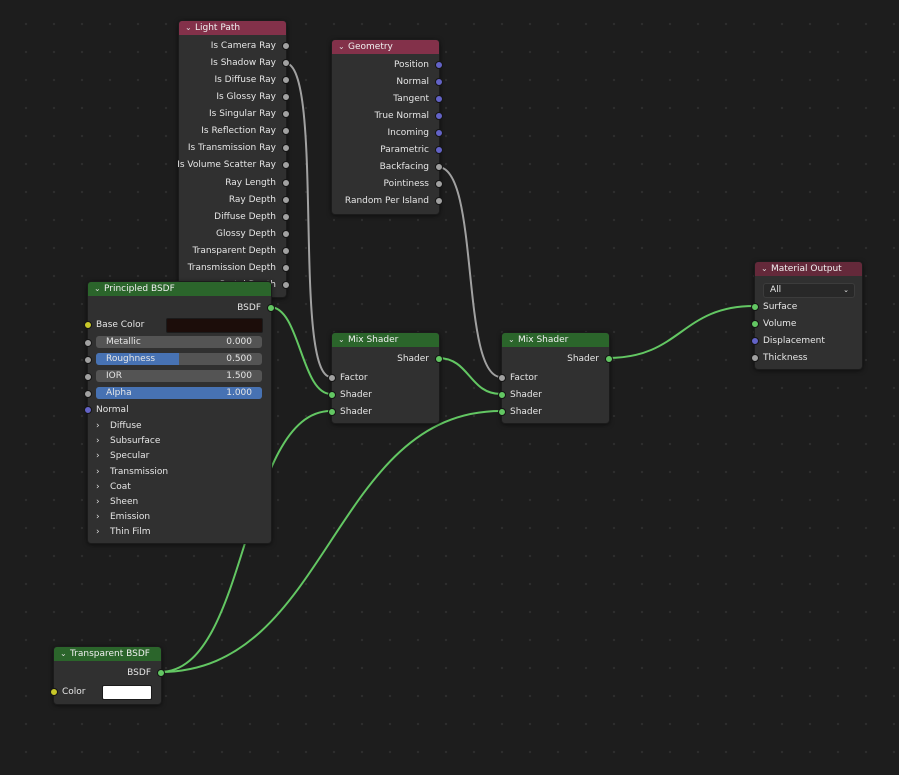 This screenshot has width=899, height=775. I want to click on normal-label: Normal, so click(112, 410).